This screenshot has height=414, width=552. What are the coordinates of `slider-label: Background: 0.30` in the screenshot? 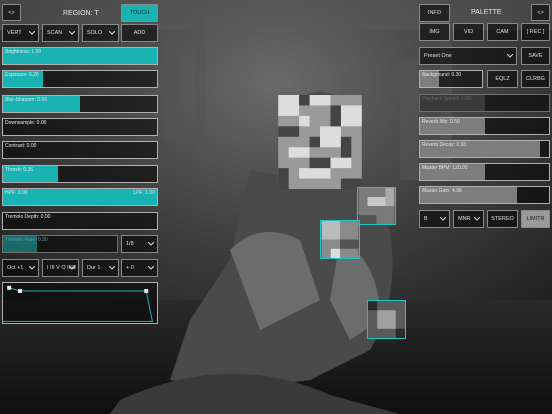 It's located at (442, 75).